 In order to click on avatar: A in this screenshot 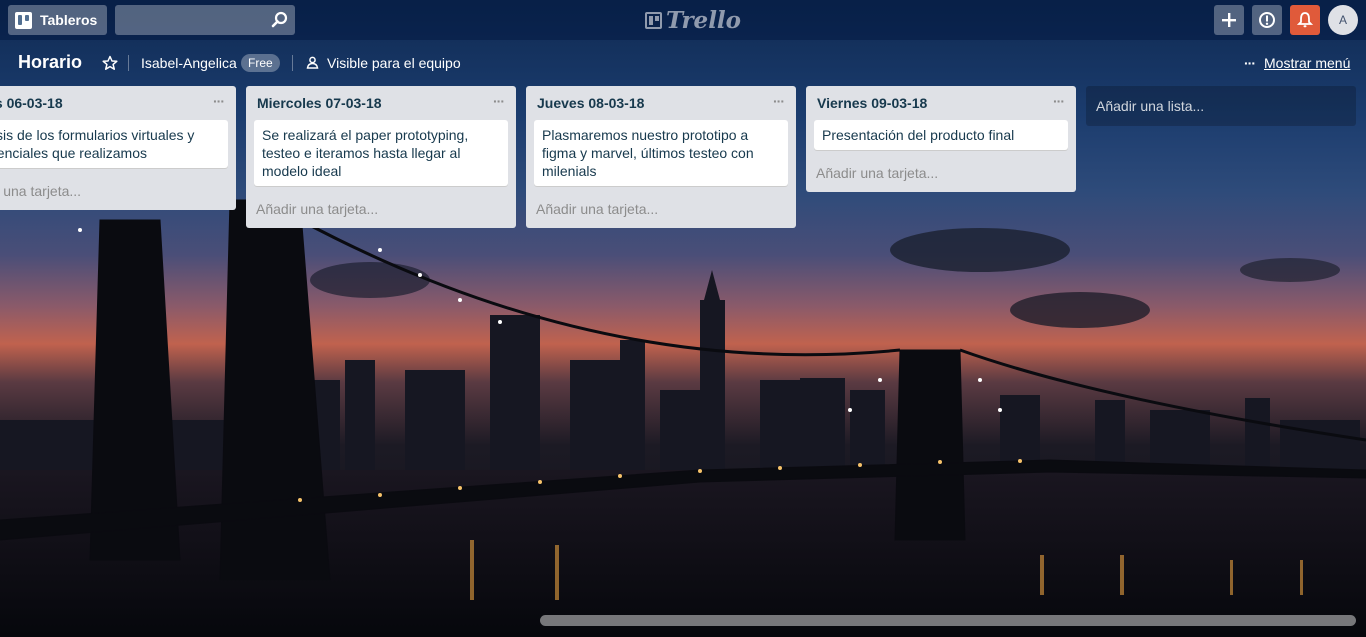, I will do `click(1343, 20)`.